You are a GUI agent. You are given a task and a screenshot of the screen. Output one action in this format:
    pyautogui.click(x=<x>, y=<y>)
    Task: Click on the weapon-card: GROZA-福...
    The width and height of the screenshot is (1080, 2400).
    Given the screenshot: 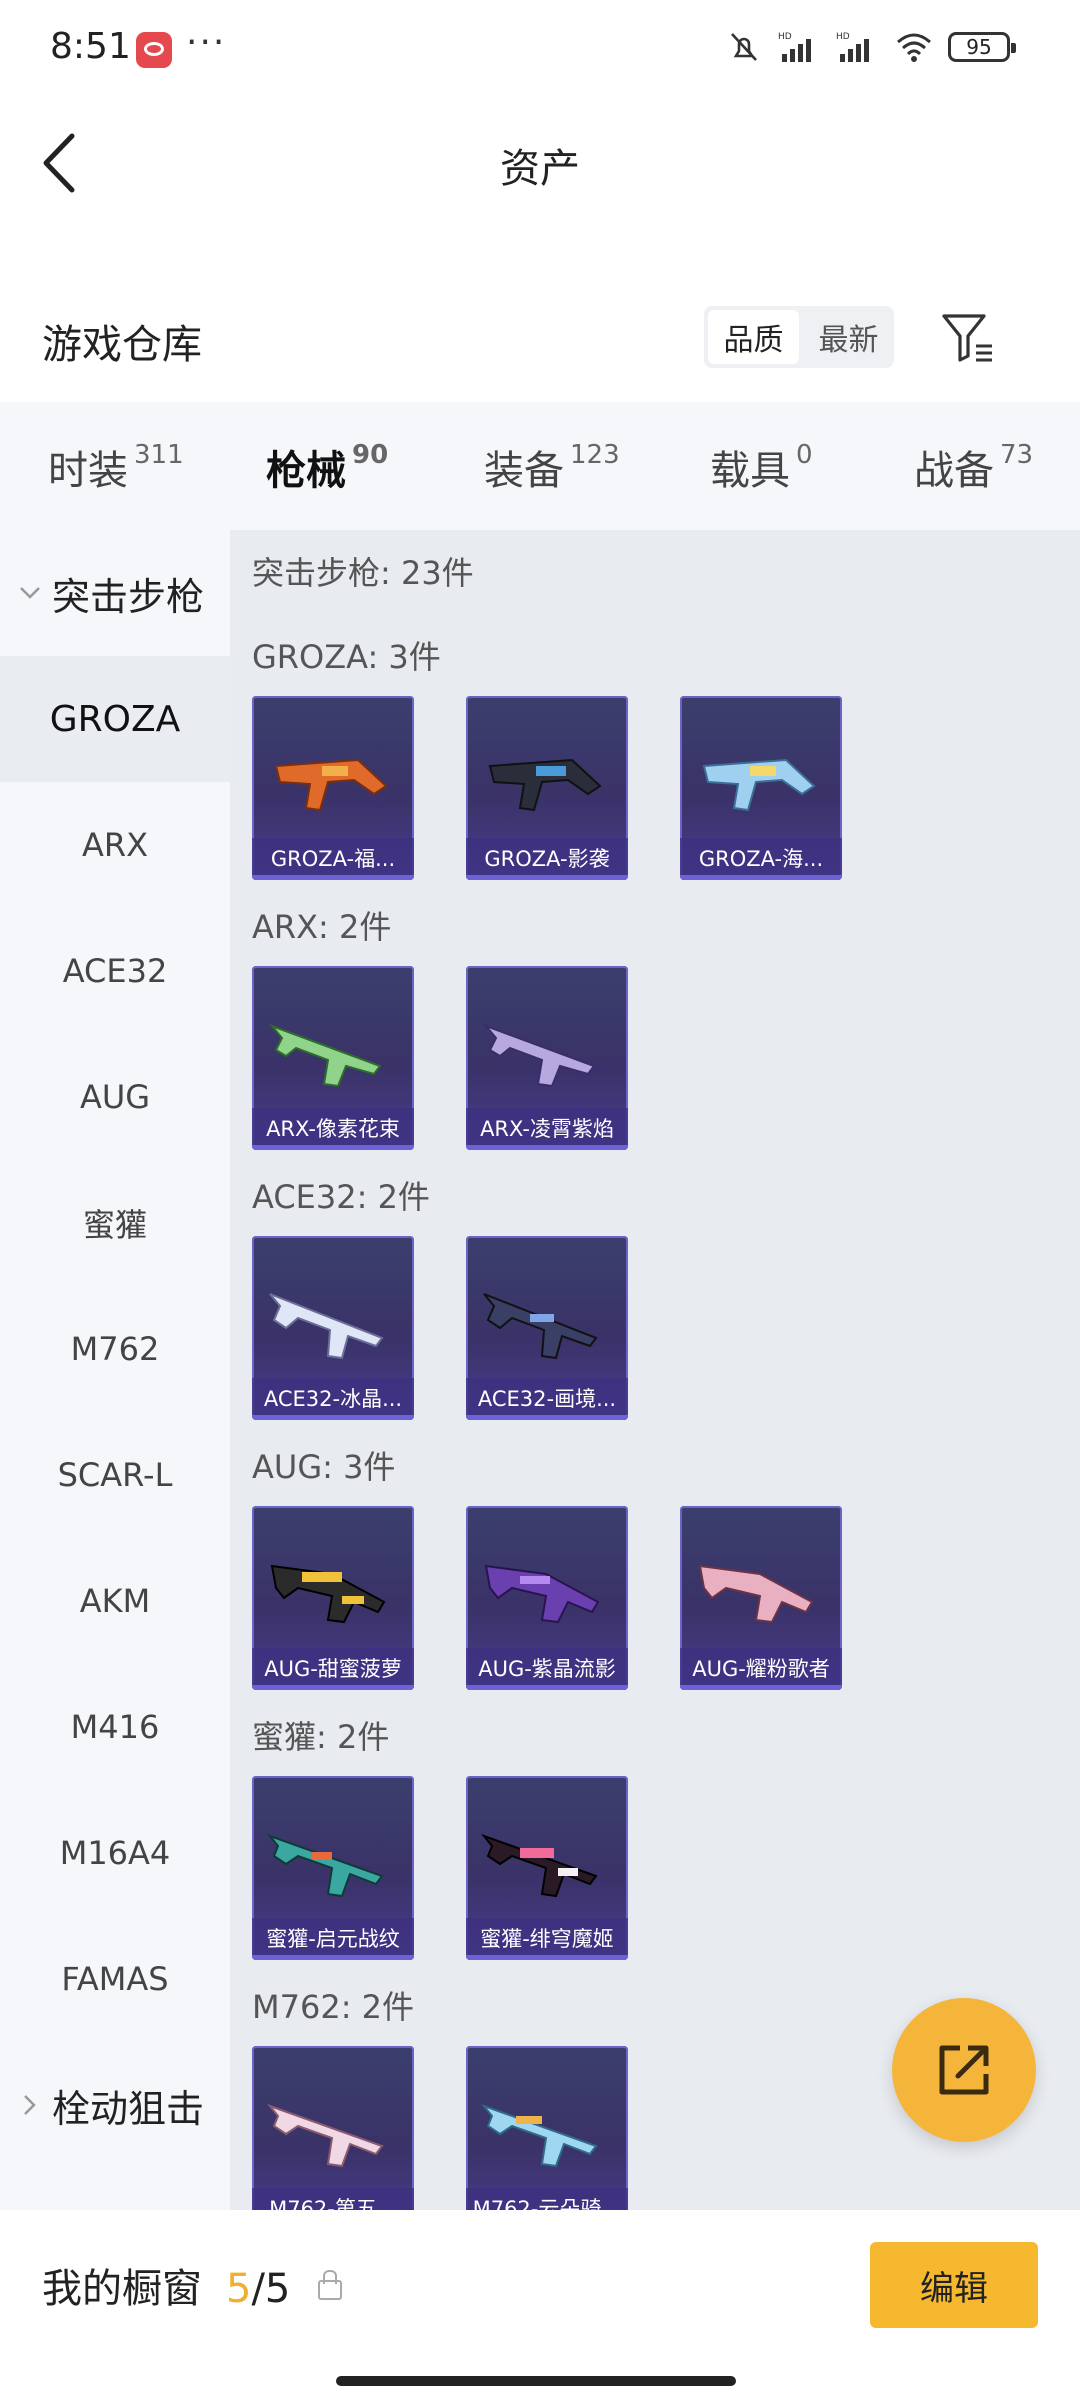 What is the action you would take?
    pyautogui.click(x=333, y=788)
    